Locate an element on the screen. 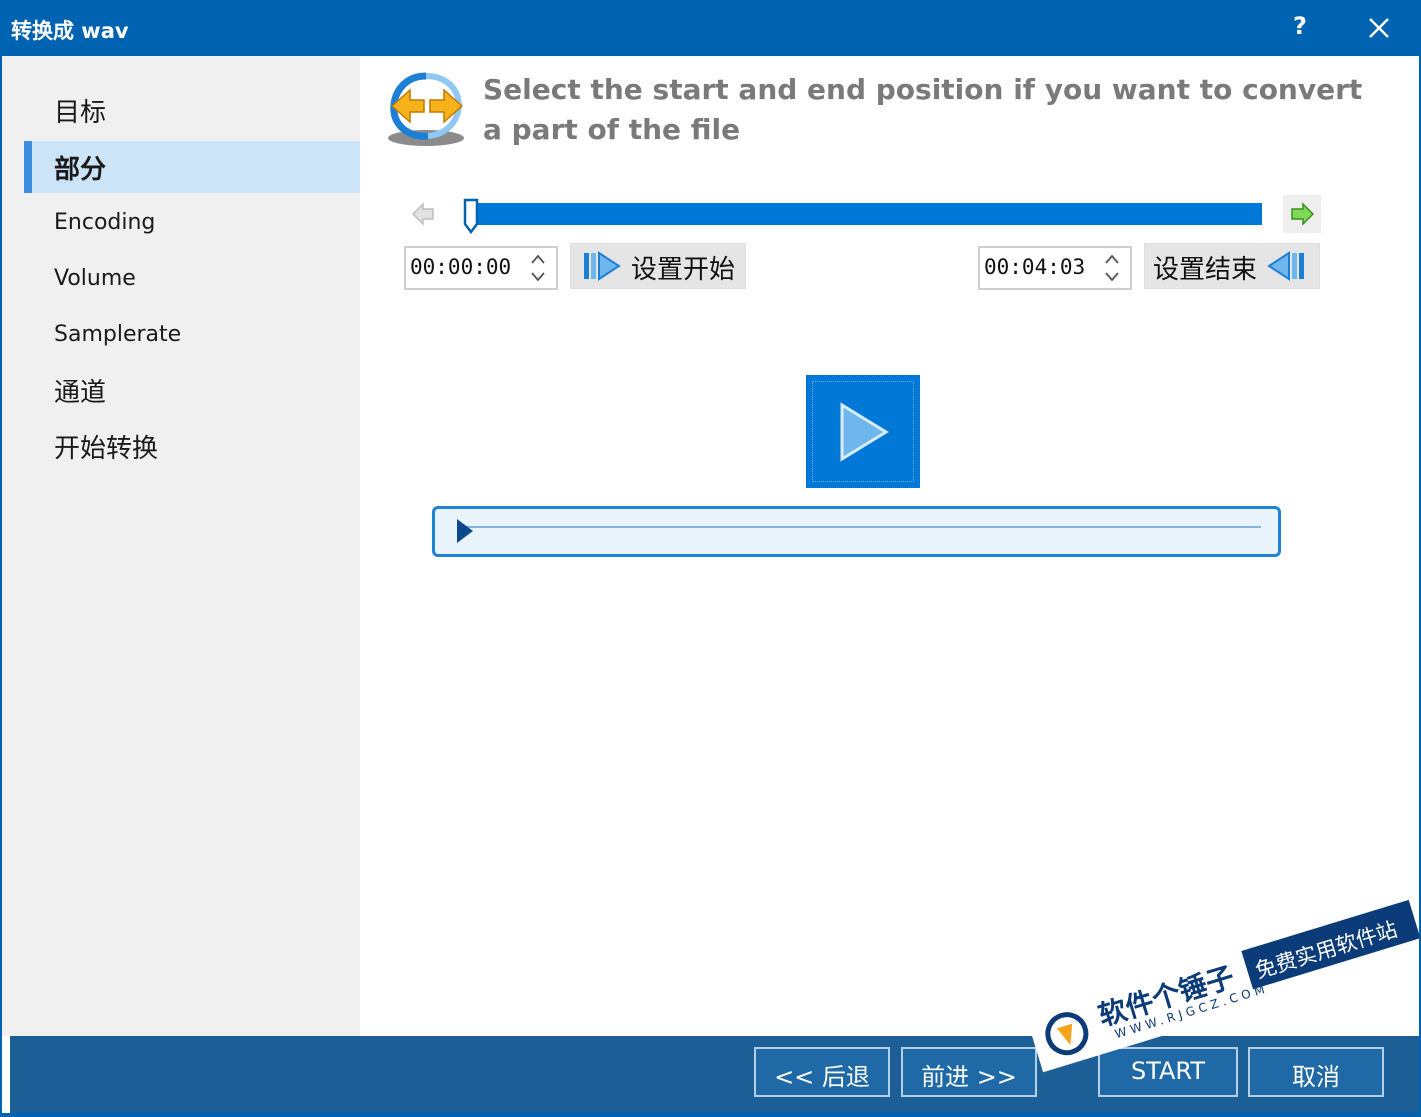  start-time-increment is located at coordinates (538, 259).